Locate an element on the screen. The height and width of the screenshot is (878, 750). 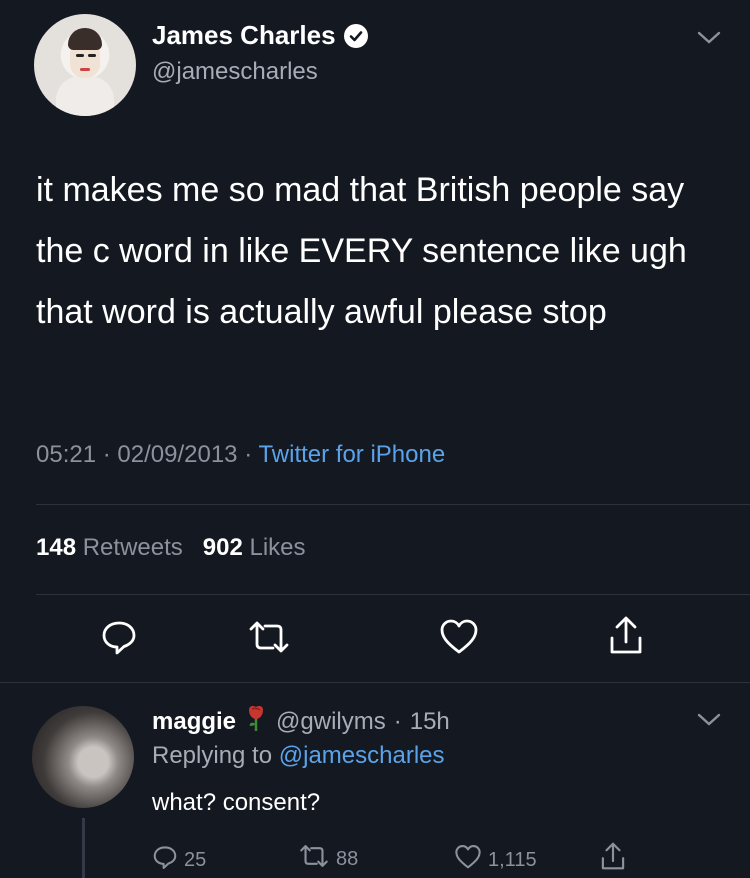
author-name-row: James Charles is located at coordinates (260, 35).